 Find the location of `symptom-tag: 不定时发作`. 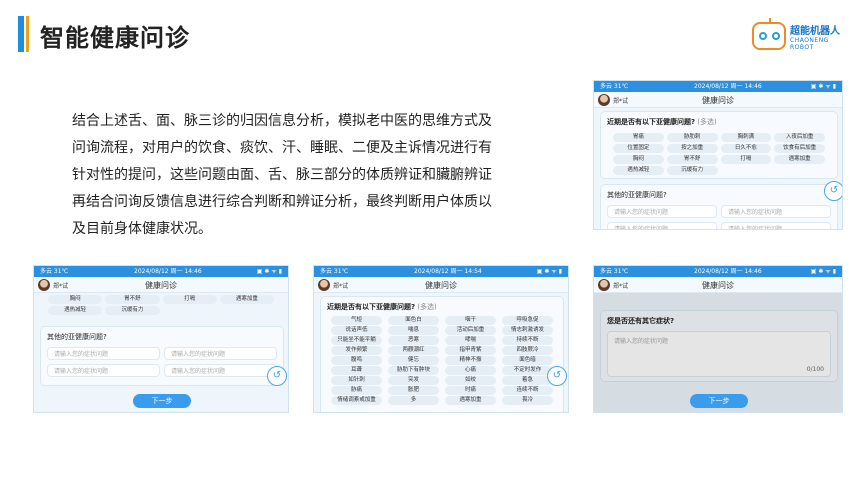

symptom-tag: 不定时发作 is located at coordinates (527, 370).